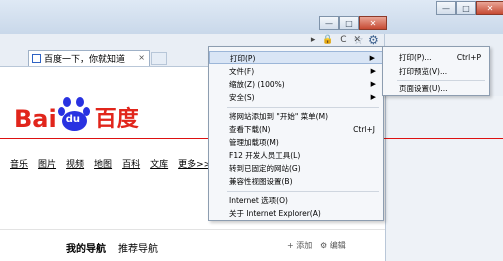 This screenshot has width=503, height=261. I want to click on add-link: + 添加, so click(299, 245).